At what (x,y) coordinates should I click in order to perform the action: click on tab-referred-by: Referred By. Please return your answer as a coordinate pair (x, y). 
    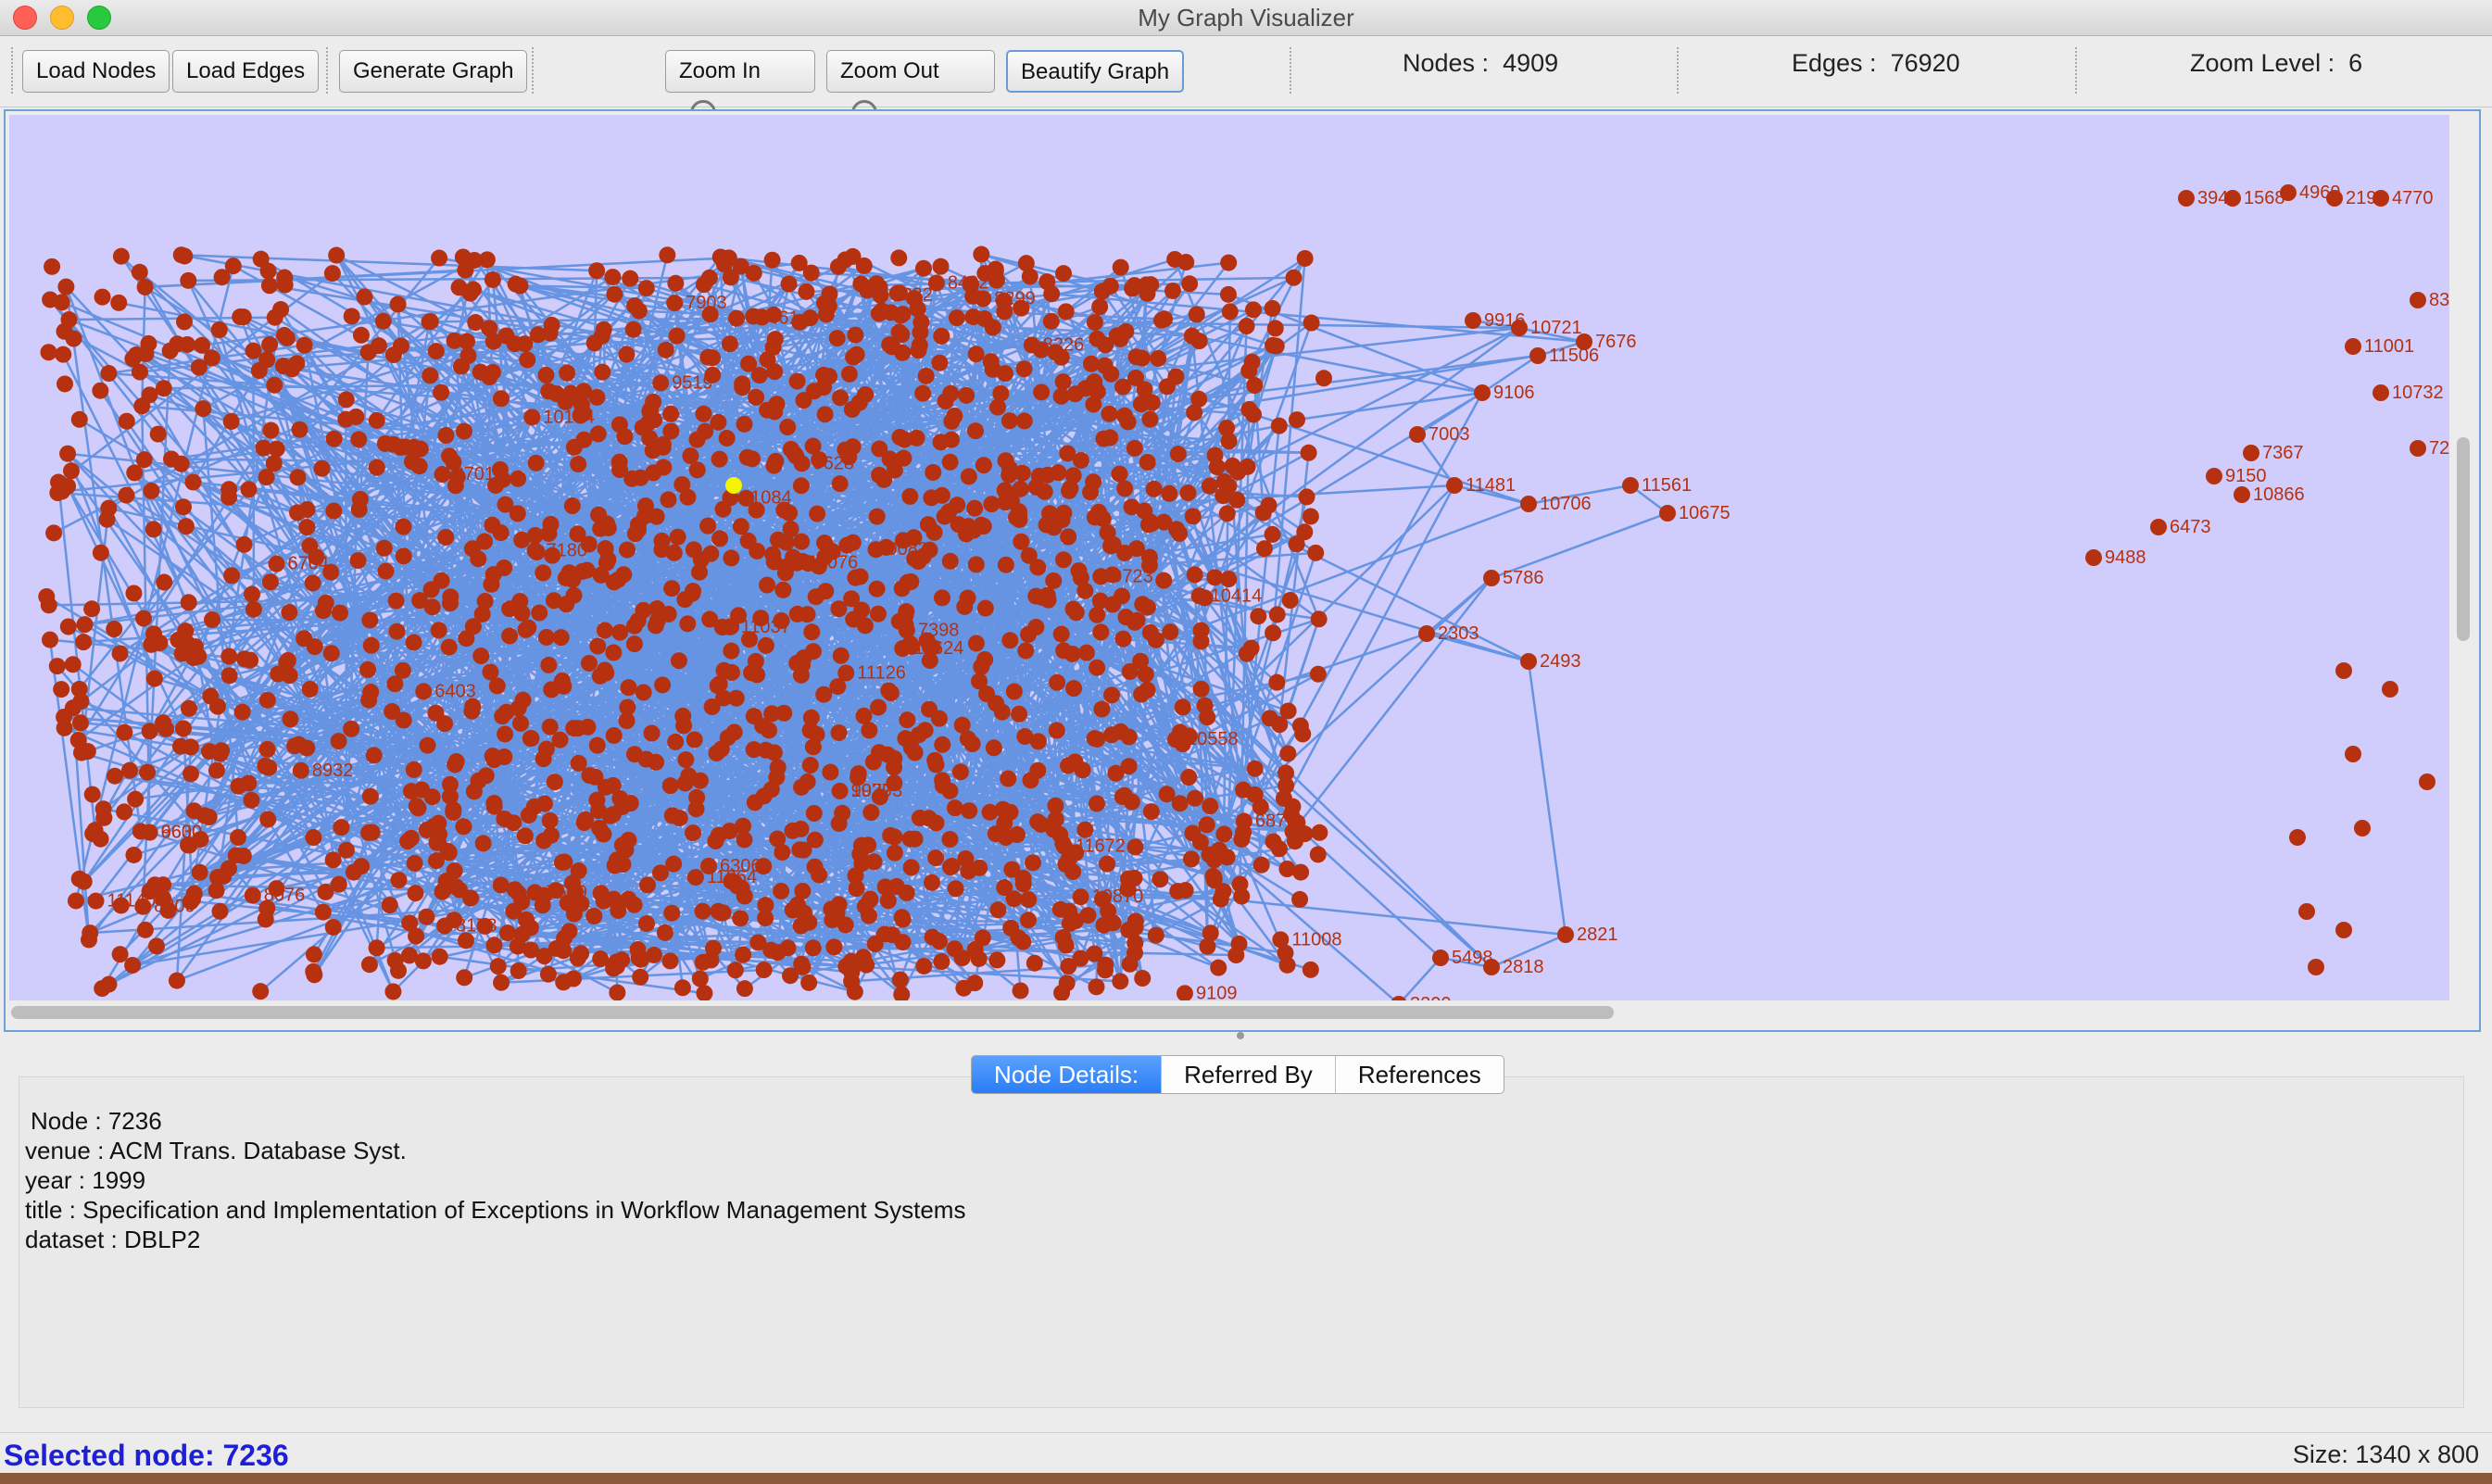
    Looking at the image, I should click on (1249, 1074).